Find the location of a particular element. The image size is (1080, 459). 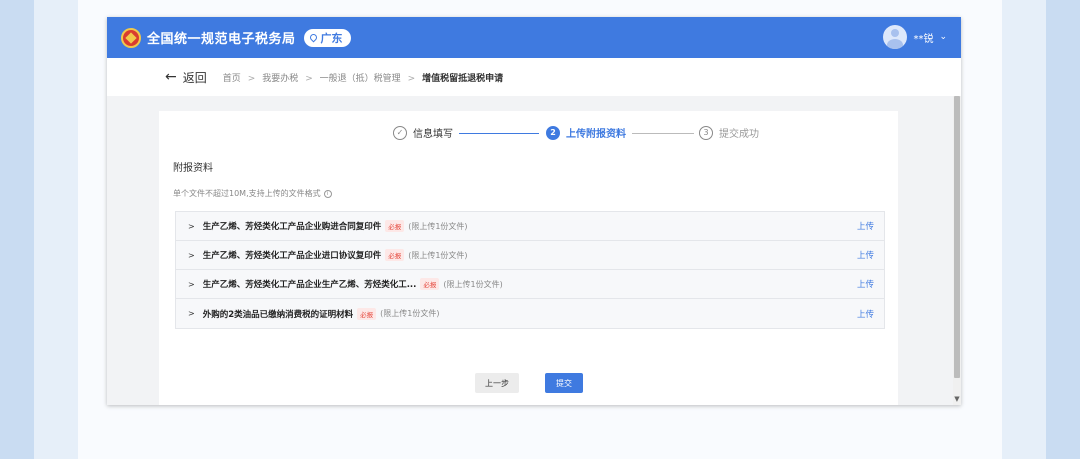

step-submit-success: 3 提交成功 is located at coordinates (729, 132).